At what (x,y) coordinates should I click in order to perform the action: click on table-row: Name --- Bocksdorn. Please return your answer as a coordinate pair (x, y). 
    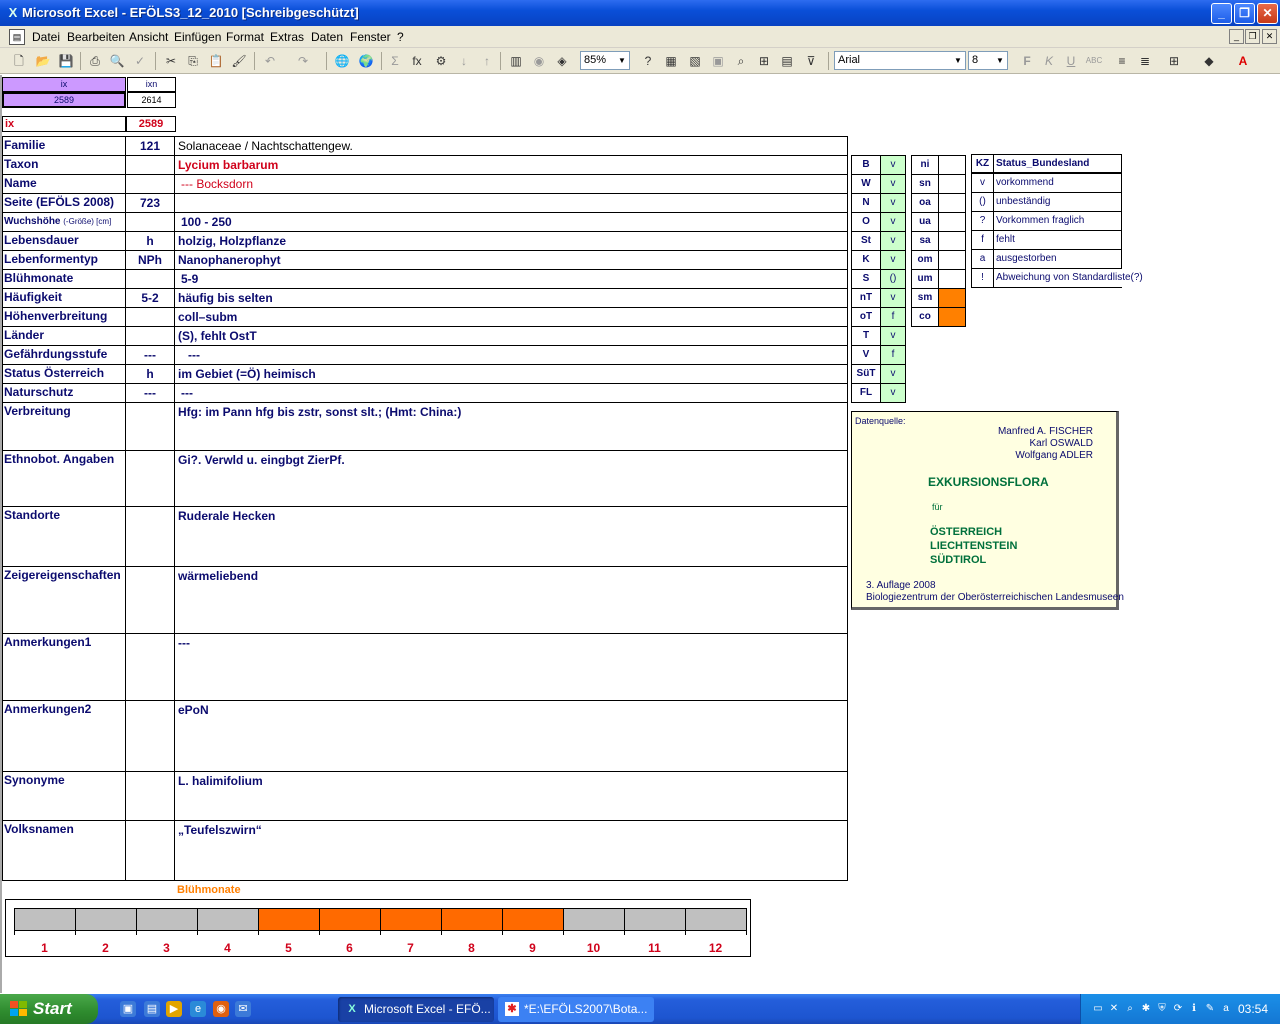
    Looking at the image, I should click on (425, 184).